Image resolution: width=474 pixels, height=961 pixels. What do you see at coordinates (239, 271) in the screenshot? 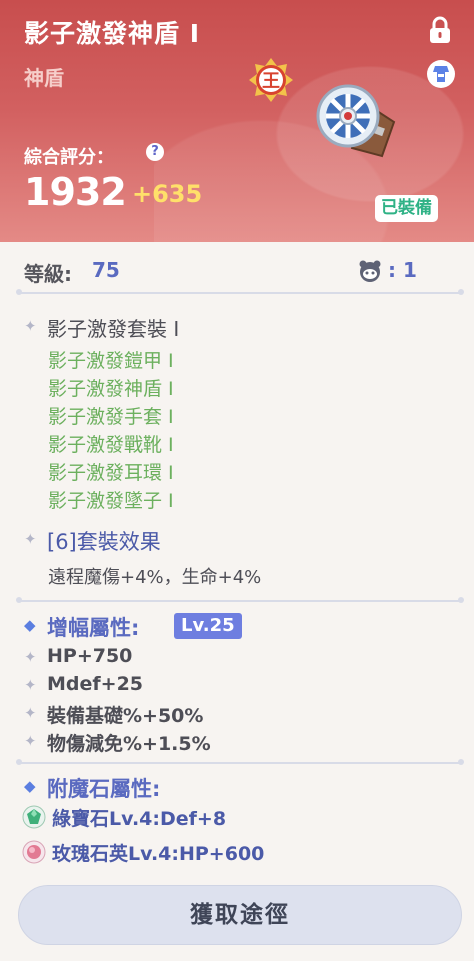
I see `level-row: 等級: 75 : 1` at bounding box center [239, 271].